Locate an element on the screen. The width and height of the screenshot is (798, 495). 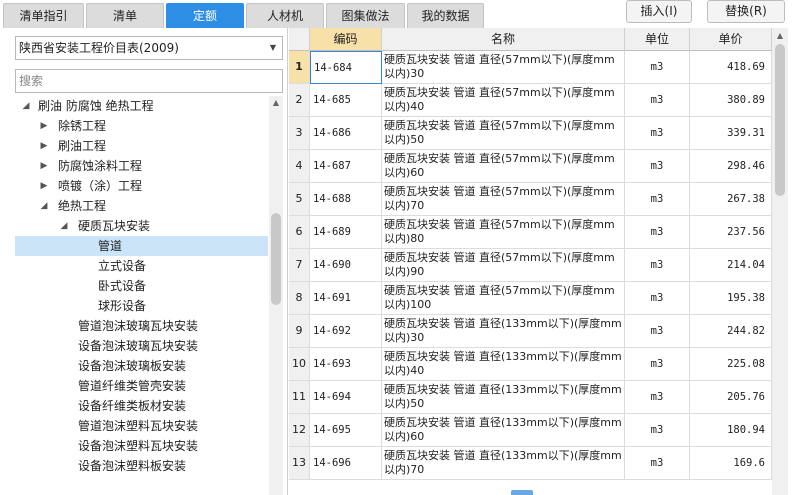
library-select: 陕西省安装工程价目表(2009) ▼ is located at coordinates (149, 48).